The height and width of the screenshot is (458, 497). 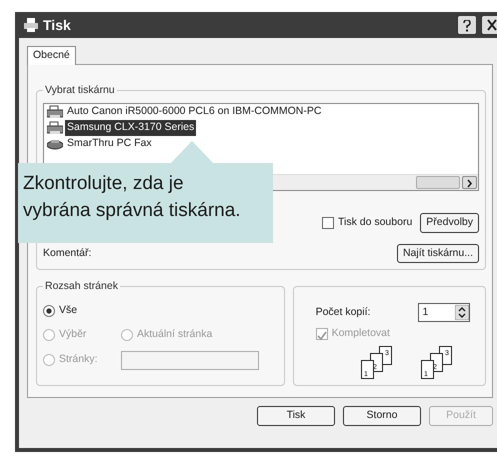 What do you see at coordinates (343, 312) in the screenshot?
I see `copies-label: Počet kopií:` at bounding box center [343, 312].